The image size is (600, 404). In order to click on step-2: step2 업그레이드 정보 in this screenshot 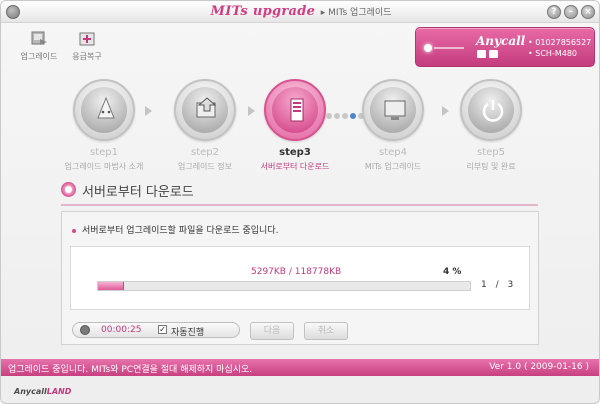, I will do `click(205, 125)`.